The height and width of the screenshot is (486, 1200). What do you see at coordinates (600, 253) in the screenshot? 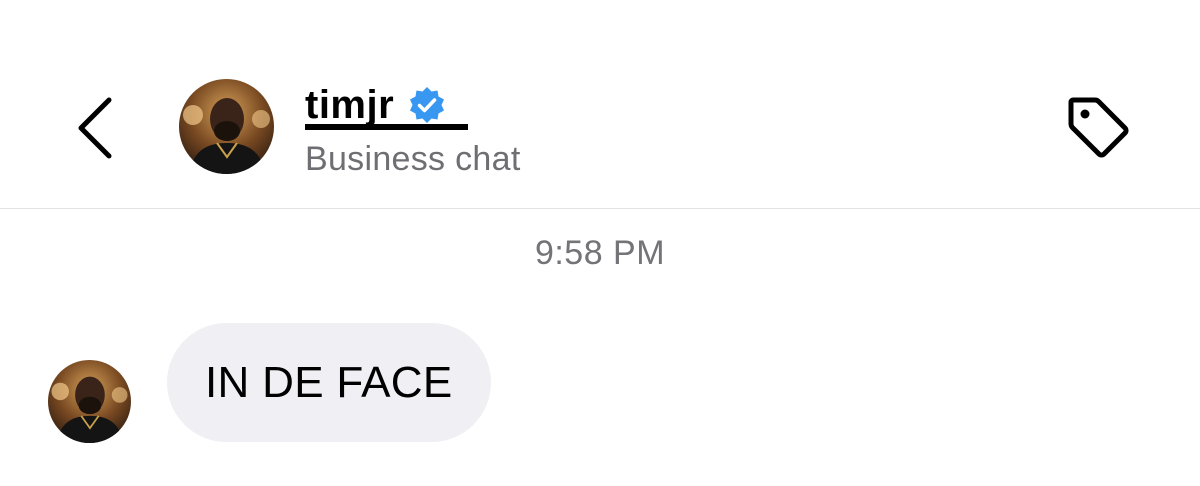
I see `message-timestamp: 9:58 PM` at bounding box center [600, 253].